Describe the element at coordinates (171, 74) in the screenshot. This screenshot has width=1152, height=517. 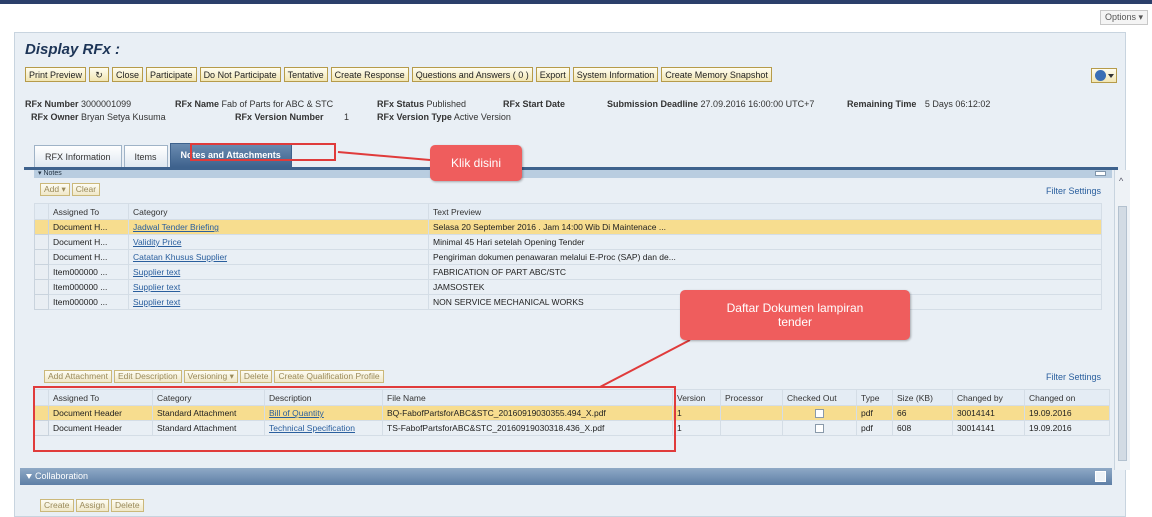
I see `participate-button: Participate` at that location.